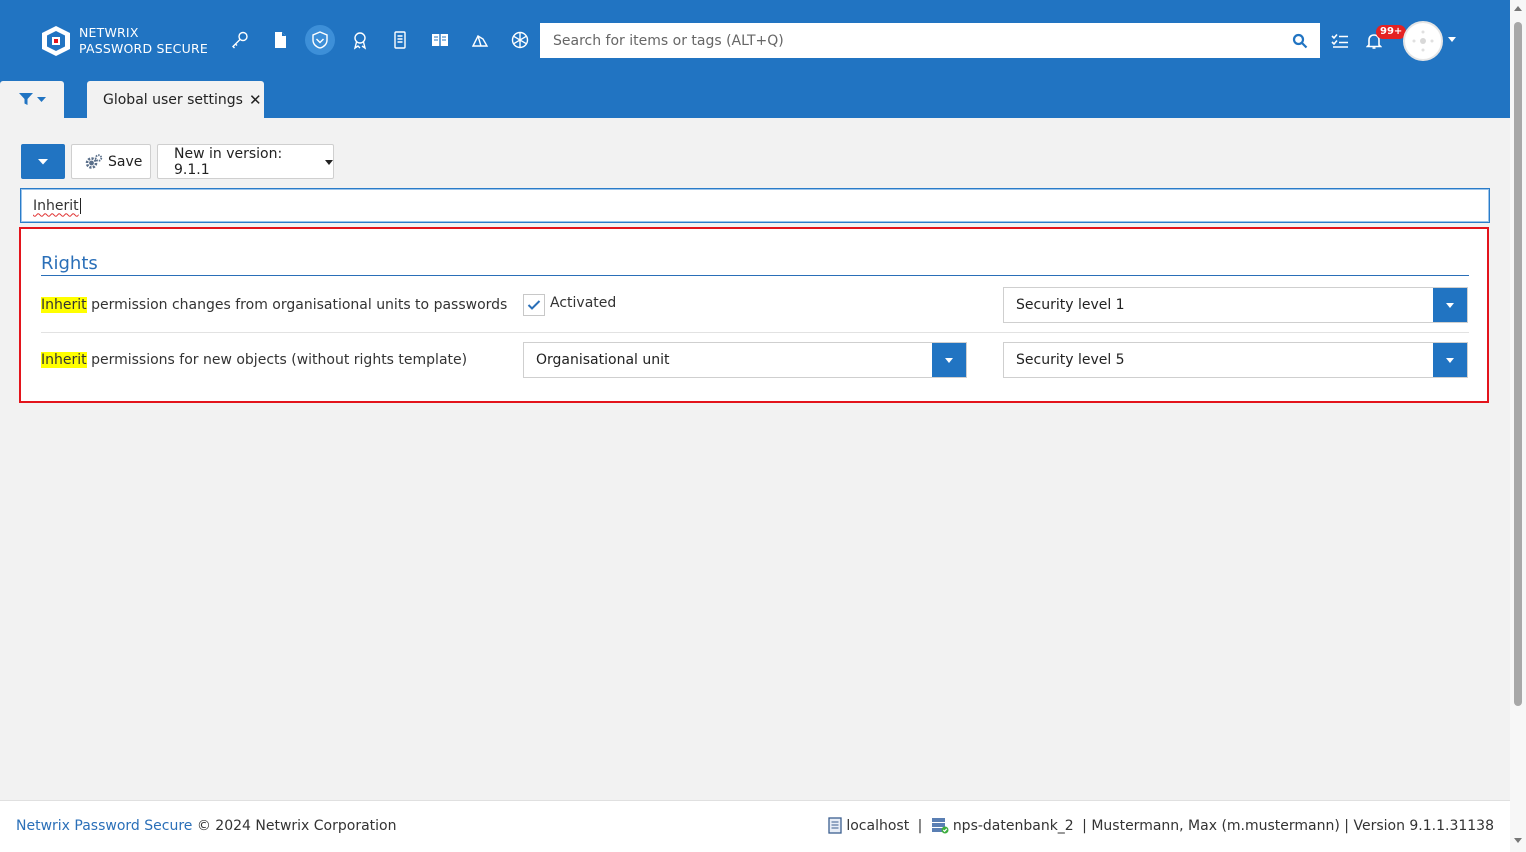  I want to click on select-value: Security level 5, so click(1070, 360).